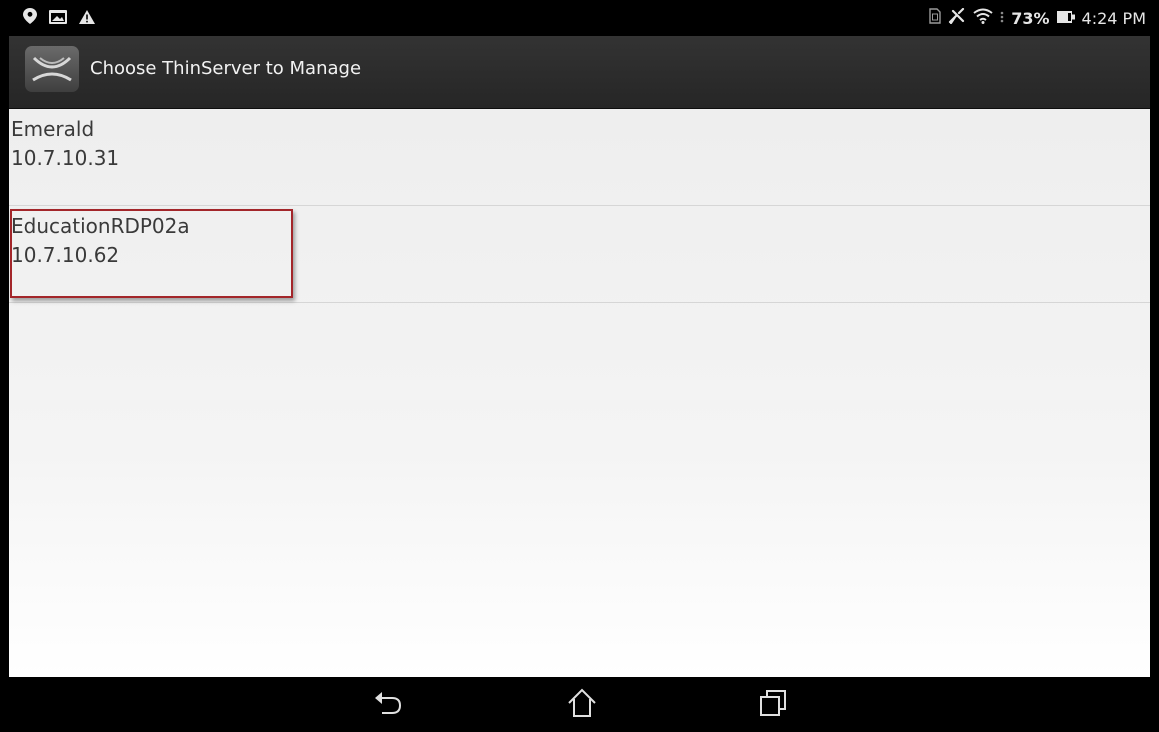  Describe the element at coordinates (53, 129) in the screenshot. I see `server-name: Emerald` at that location.